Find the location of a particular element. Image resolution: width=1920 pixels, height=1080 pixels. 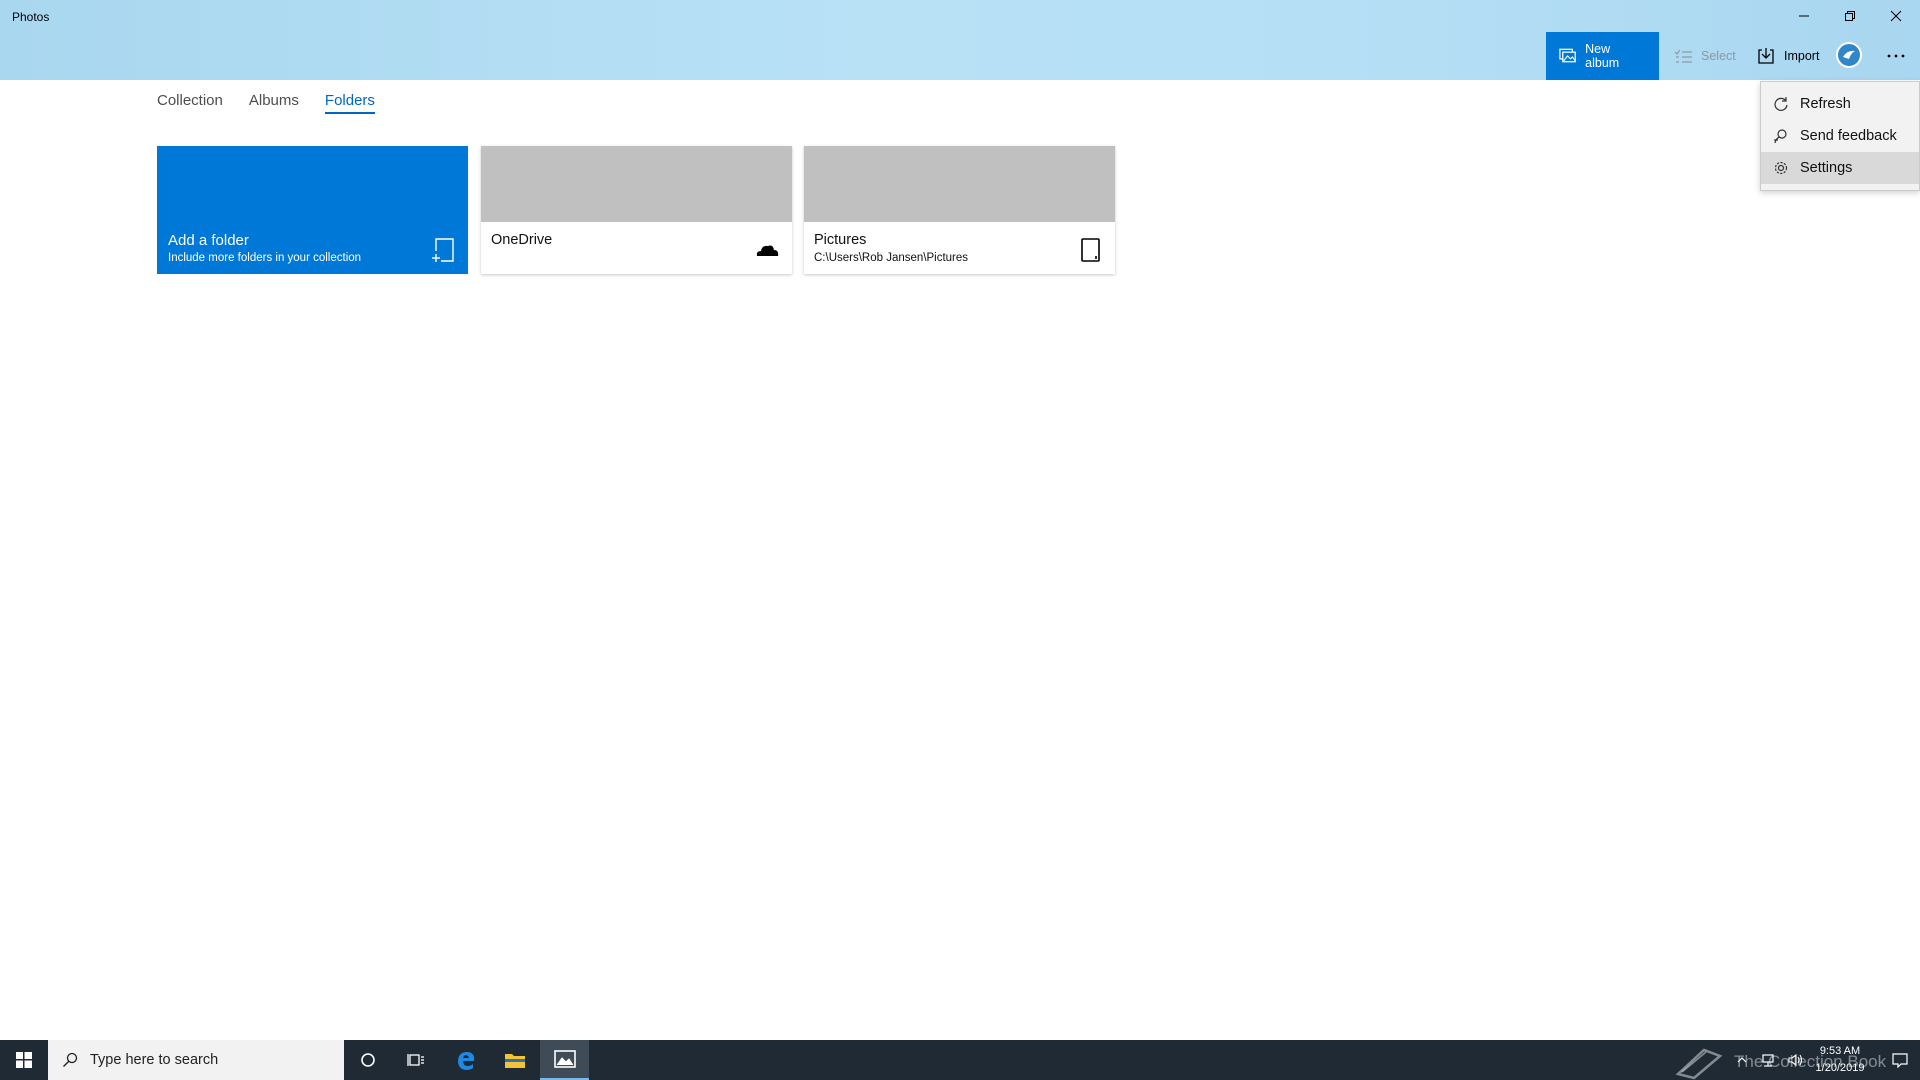

add-folder-title: Add a folder is located at coordinates (208, 240).